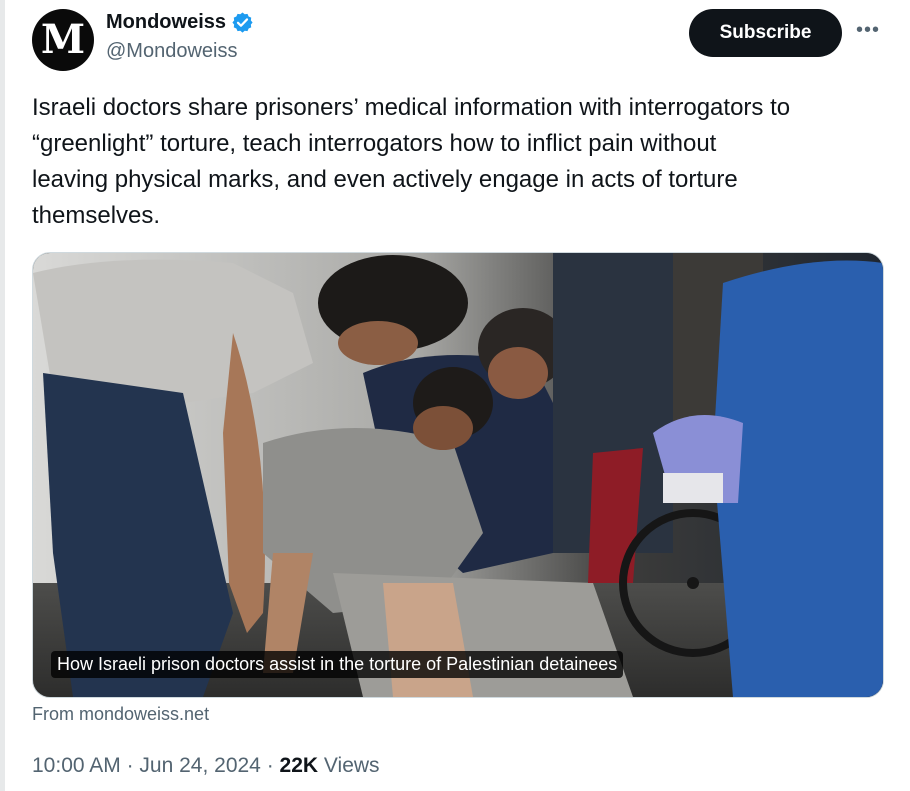 The height and width of the screenshot is (791, 910). I want to click on avatar-letter: M, so click(63, 39).